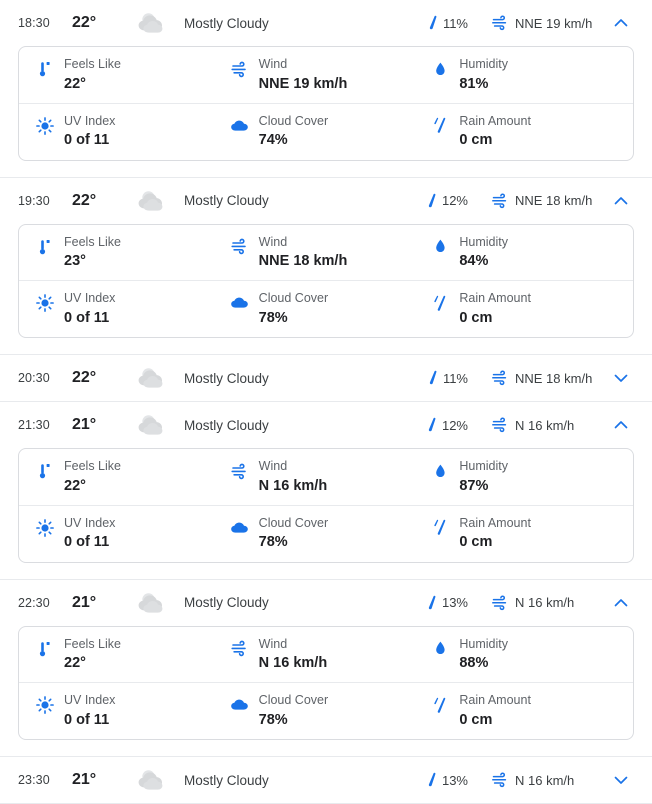 Image resolution: width=652 pixels, height=804 pixels. What do you see at coordinates (34, 378) in the screenshot?
I see `hour-time: 20:30` at bounding box center [34, 378].